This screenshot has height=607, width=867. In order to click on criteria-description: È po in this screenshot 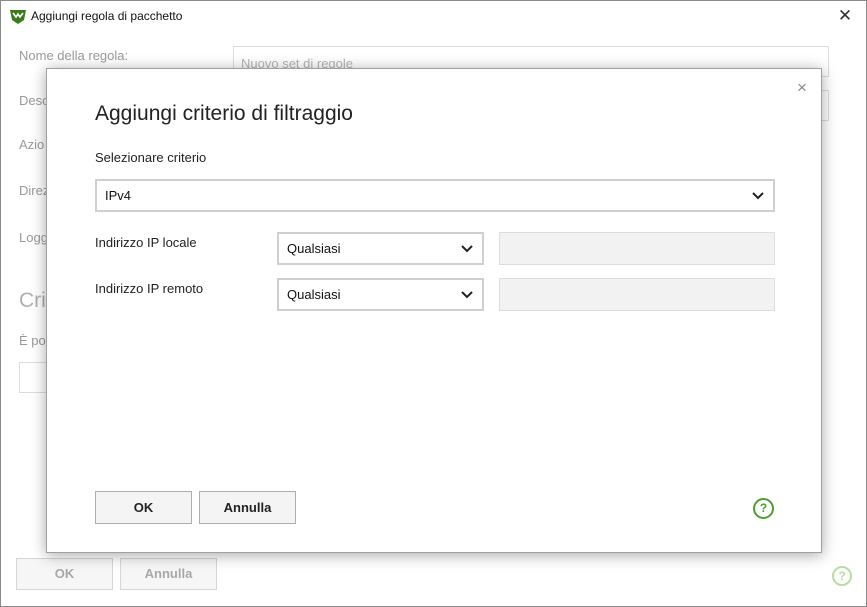, I will do `click(32, 340)`.